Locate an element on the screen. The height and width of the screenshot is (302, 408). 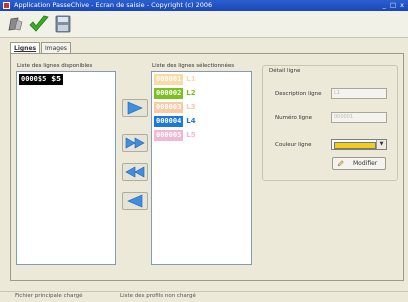
number-field: 000001 is located at coordinates (359, 117).